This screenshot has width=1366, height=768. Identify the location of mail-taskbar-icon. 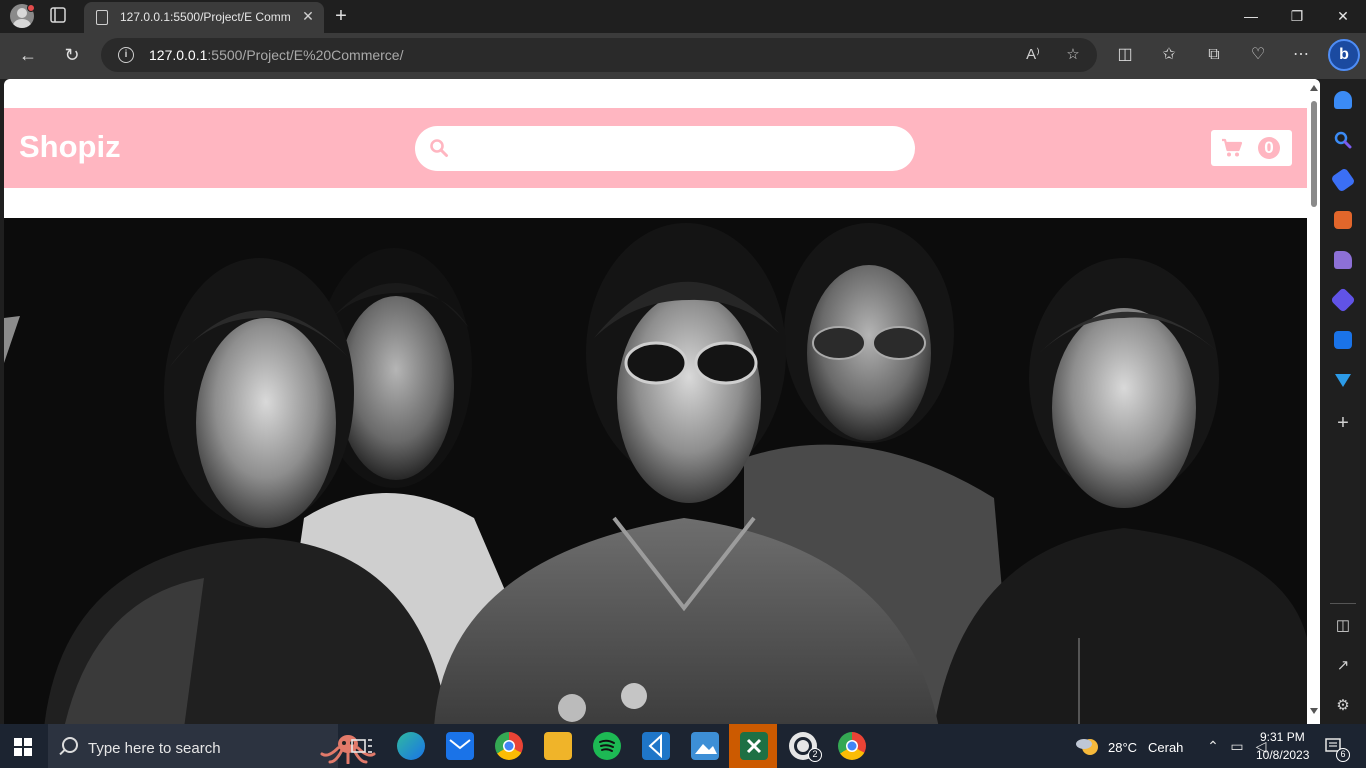
(460, 746).